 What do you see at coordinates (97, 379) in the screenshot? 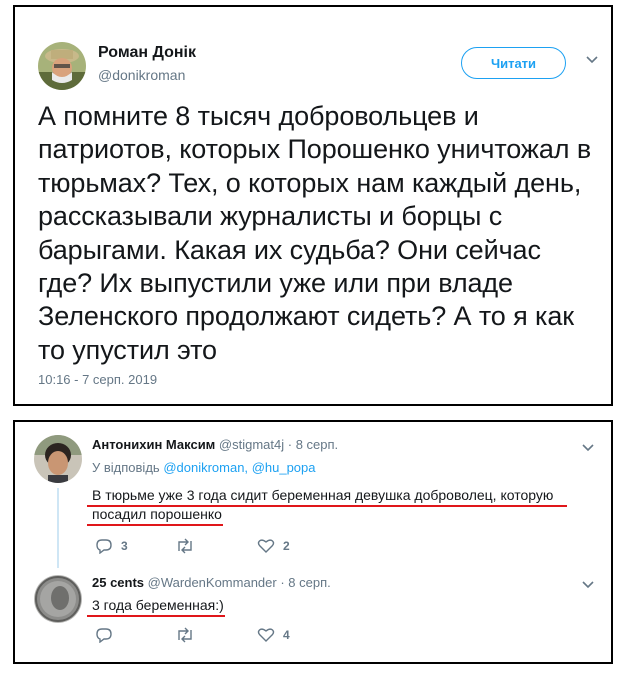
I see `tweet-timestamp: 10:16 - 7 серп. 2019` at bounding box center [97, 379].